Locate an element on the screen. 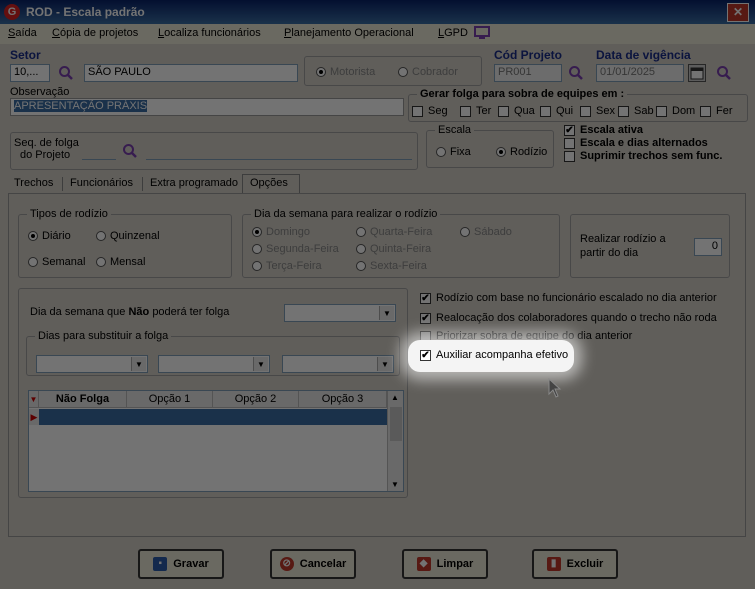 This screenshot has width=755, height=589. scroll-down-icon: ▼ is located at coordinates (395, 484).